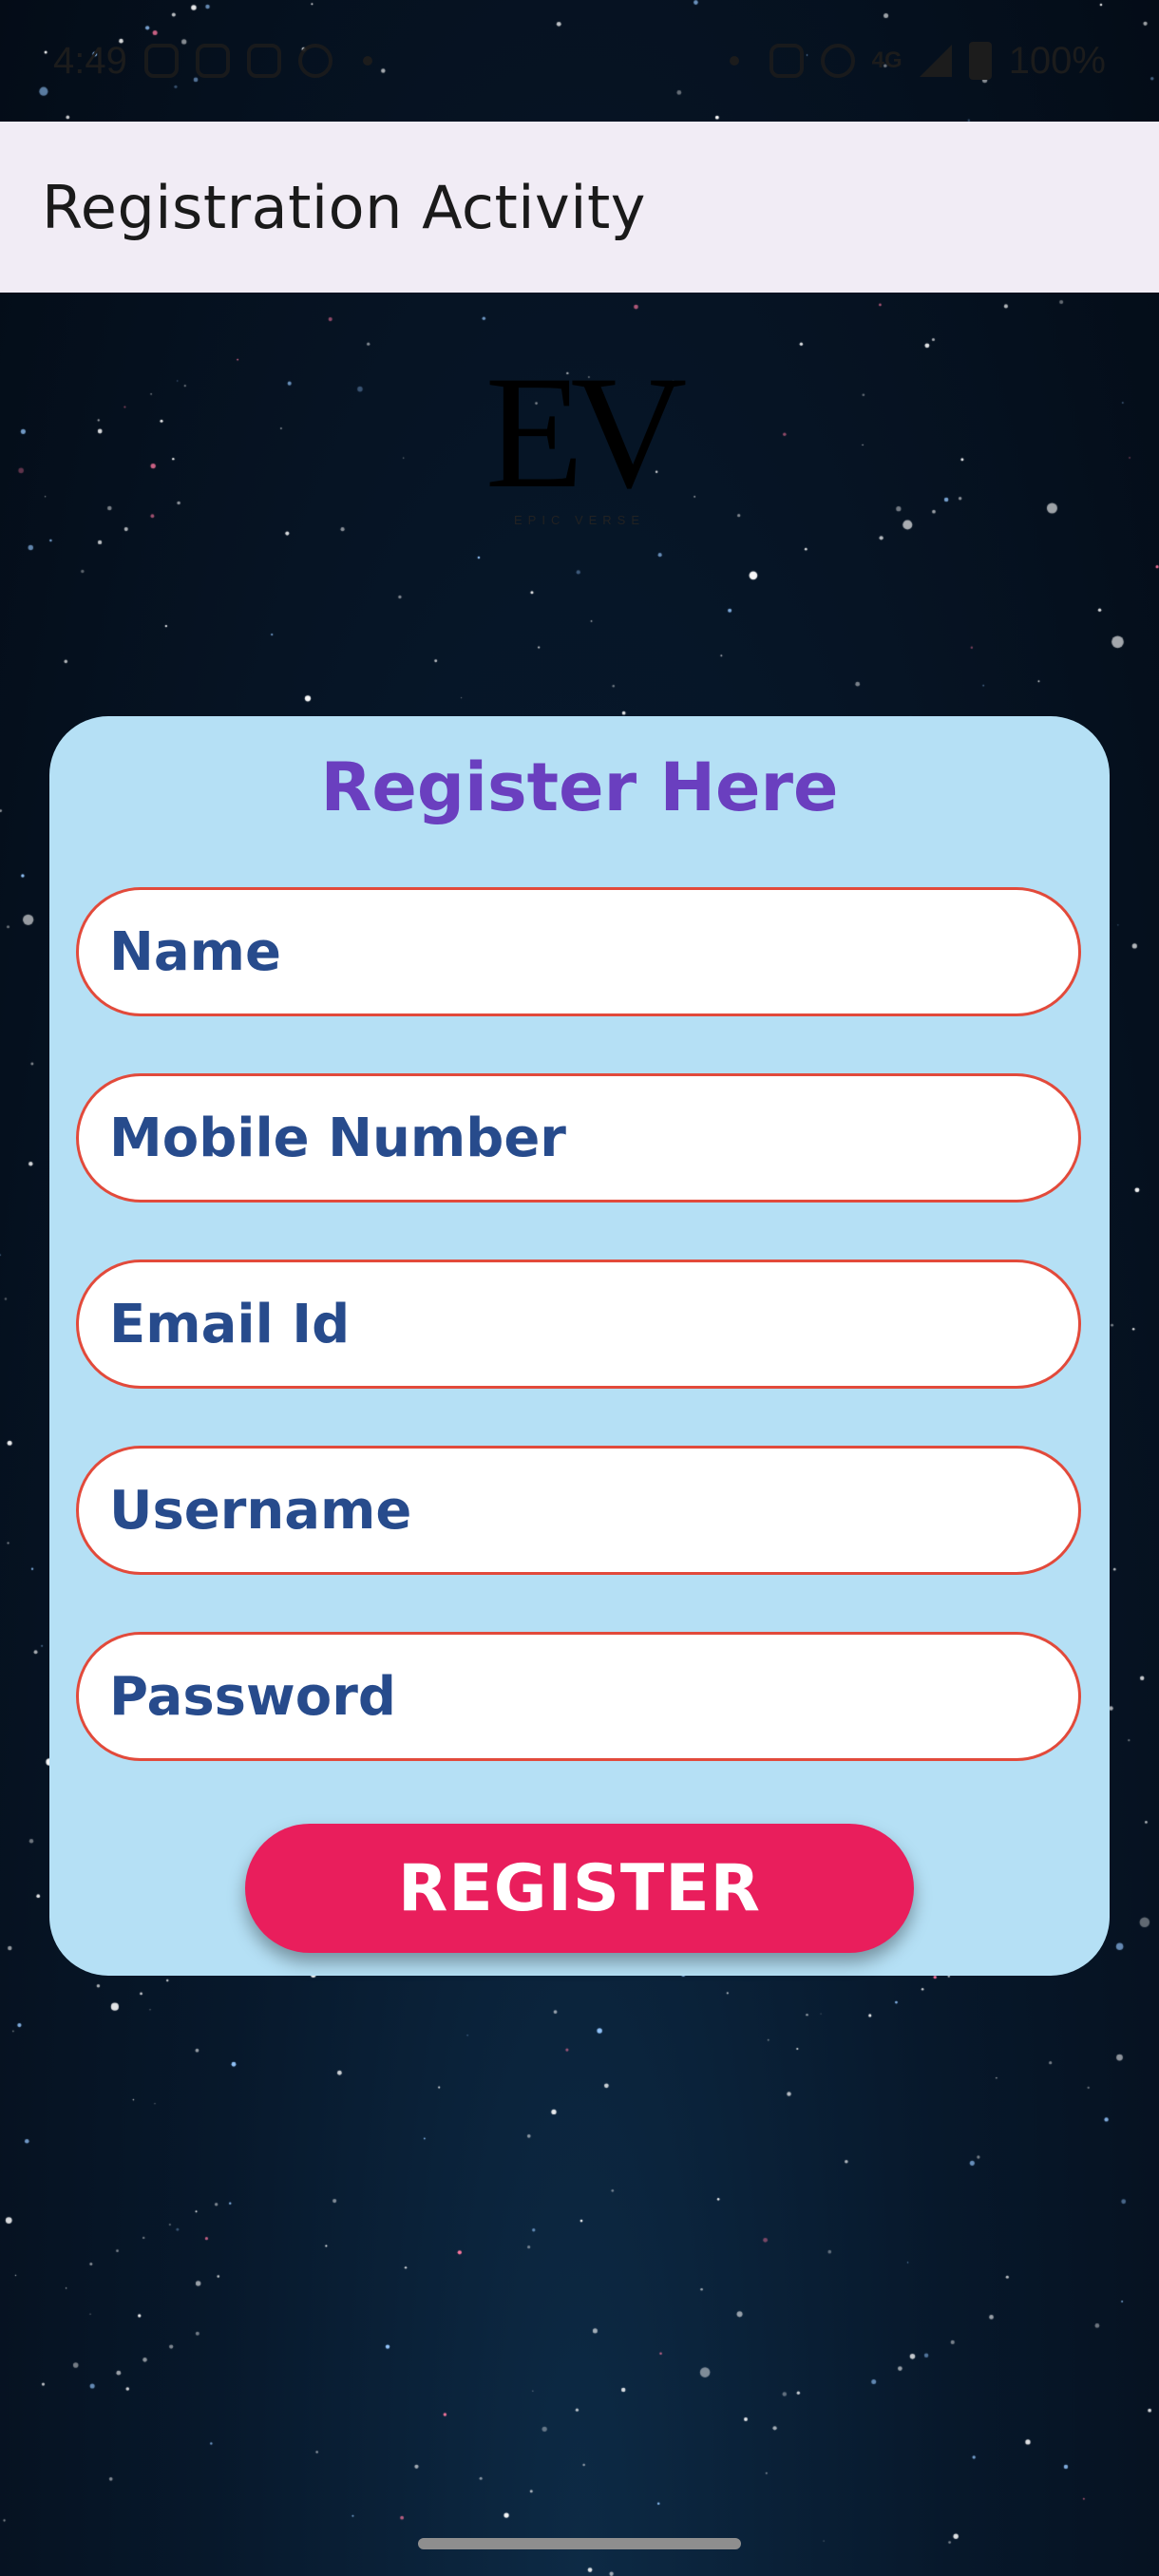  What do you see at coordinates (837, 61) in the screenshot?
I see `hotspot-icon` at bounding box center [837, 61].